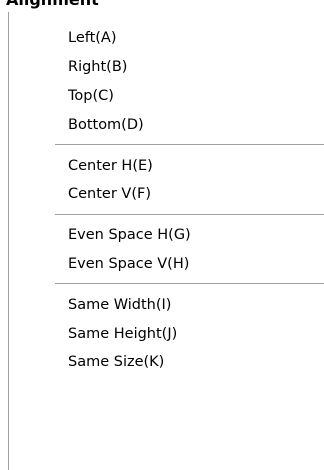 The width and height of the screenshot is (324, 470). I want to click on menu-item-same-height: Same Height(J), so click(166, 333).